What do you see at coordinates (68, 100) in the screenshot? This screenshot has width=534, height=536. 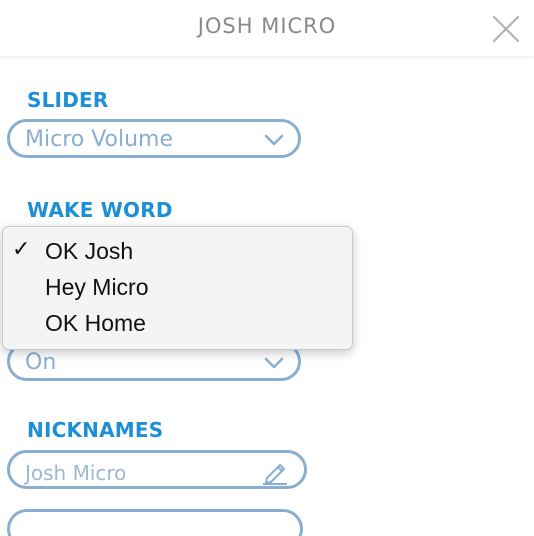 I see `slider-label: SLIDER` at bounding box center [68, 100].